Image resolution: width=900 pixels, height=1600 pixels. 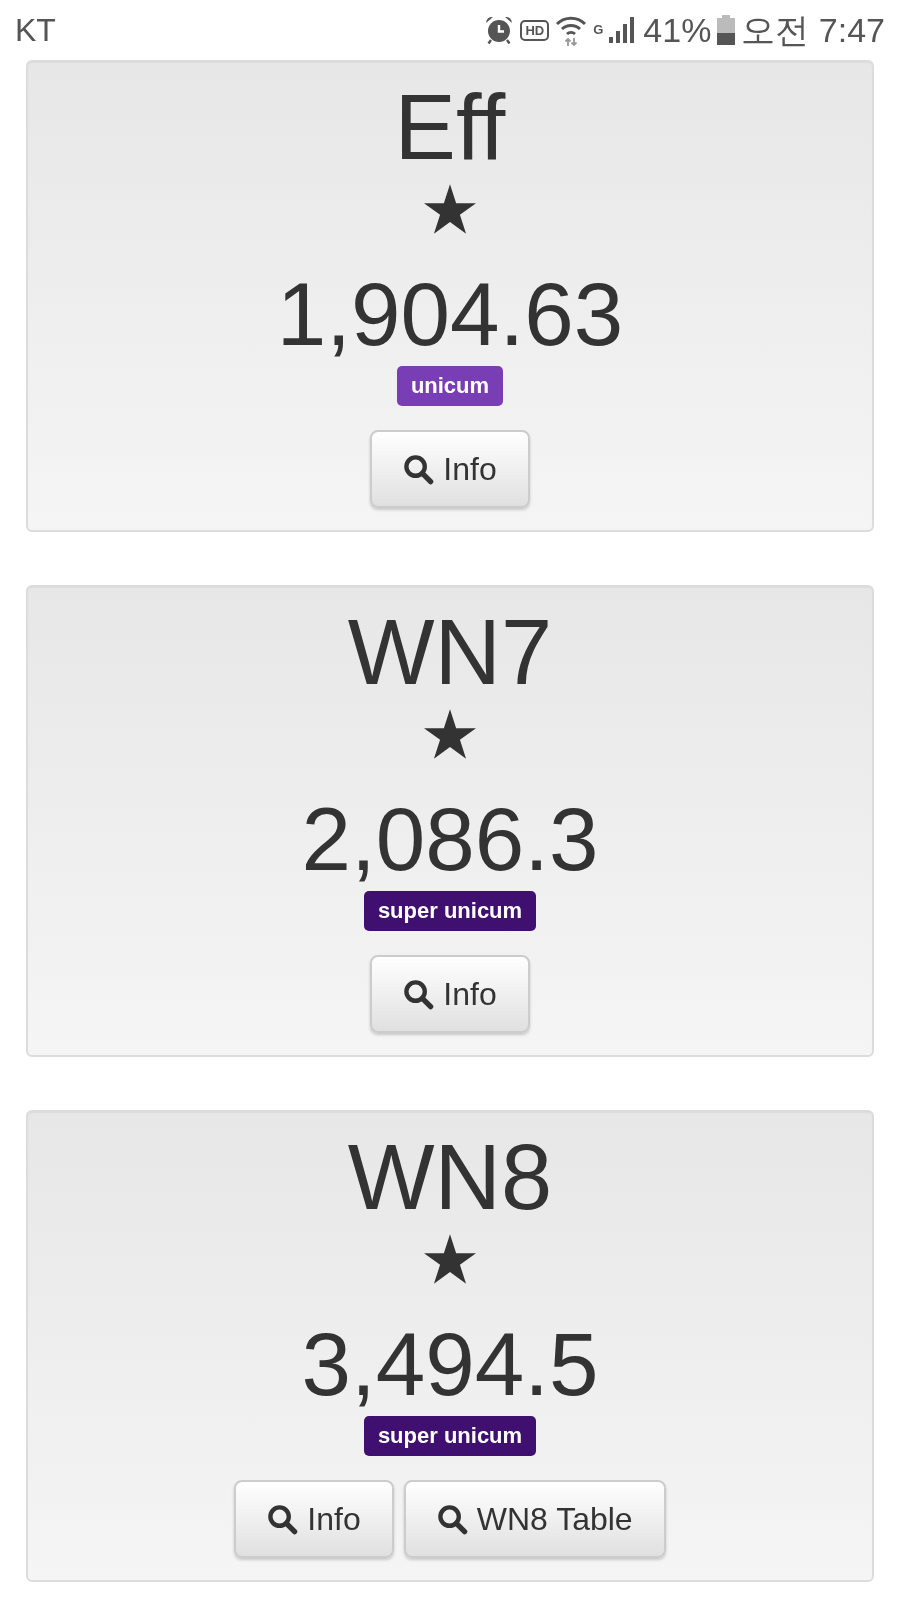 I want to click on stat-title: Eff, so click(x=450, y=127).